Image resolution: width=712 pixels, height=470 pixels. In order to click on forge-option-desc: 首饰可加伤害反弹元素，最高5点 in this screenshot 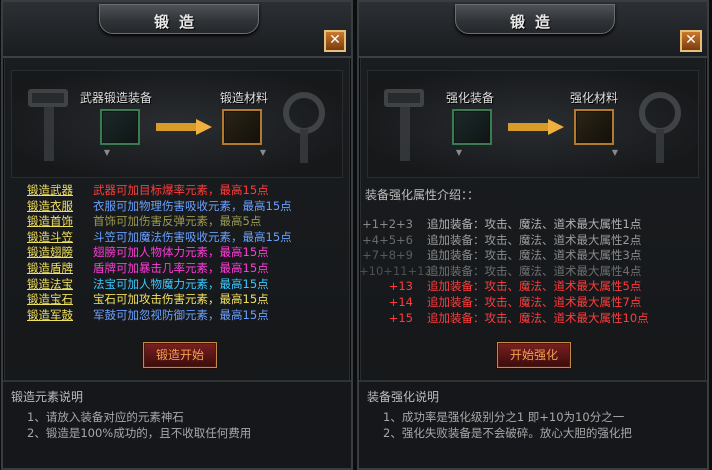, I will do `click(177, 221)`.